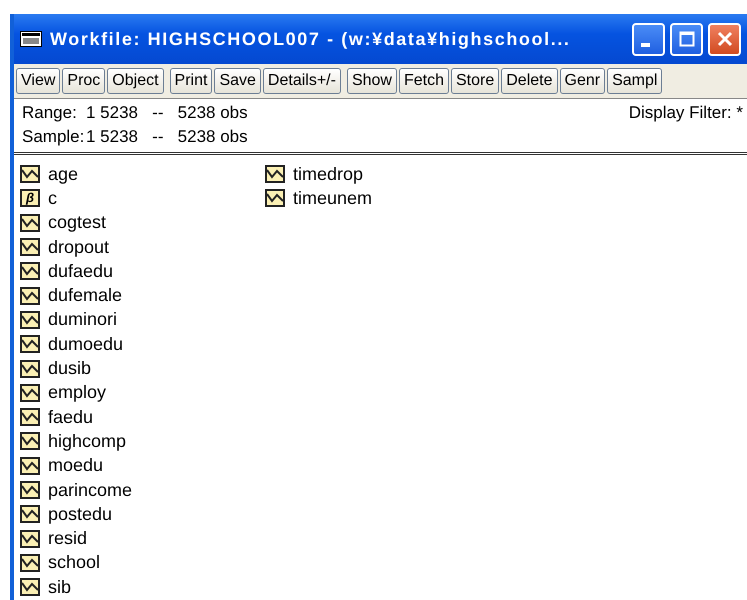  Describe the element at coordinates (167, 137) in the screenshot. I see `sample-value: 1 5238 -- 5238 obs` at that location.